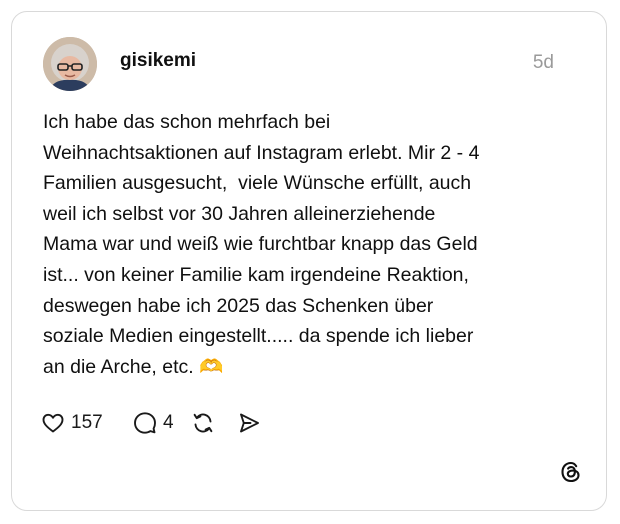 Image resolution: width=620 pixels, height=524 pixels. I want to click on reply-button: 4, so click(156, 423).